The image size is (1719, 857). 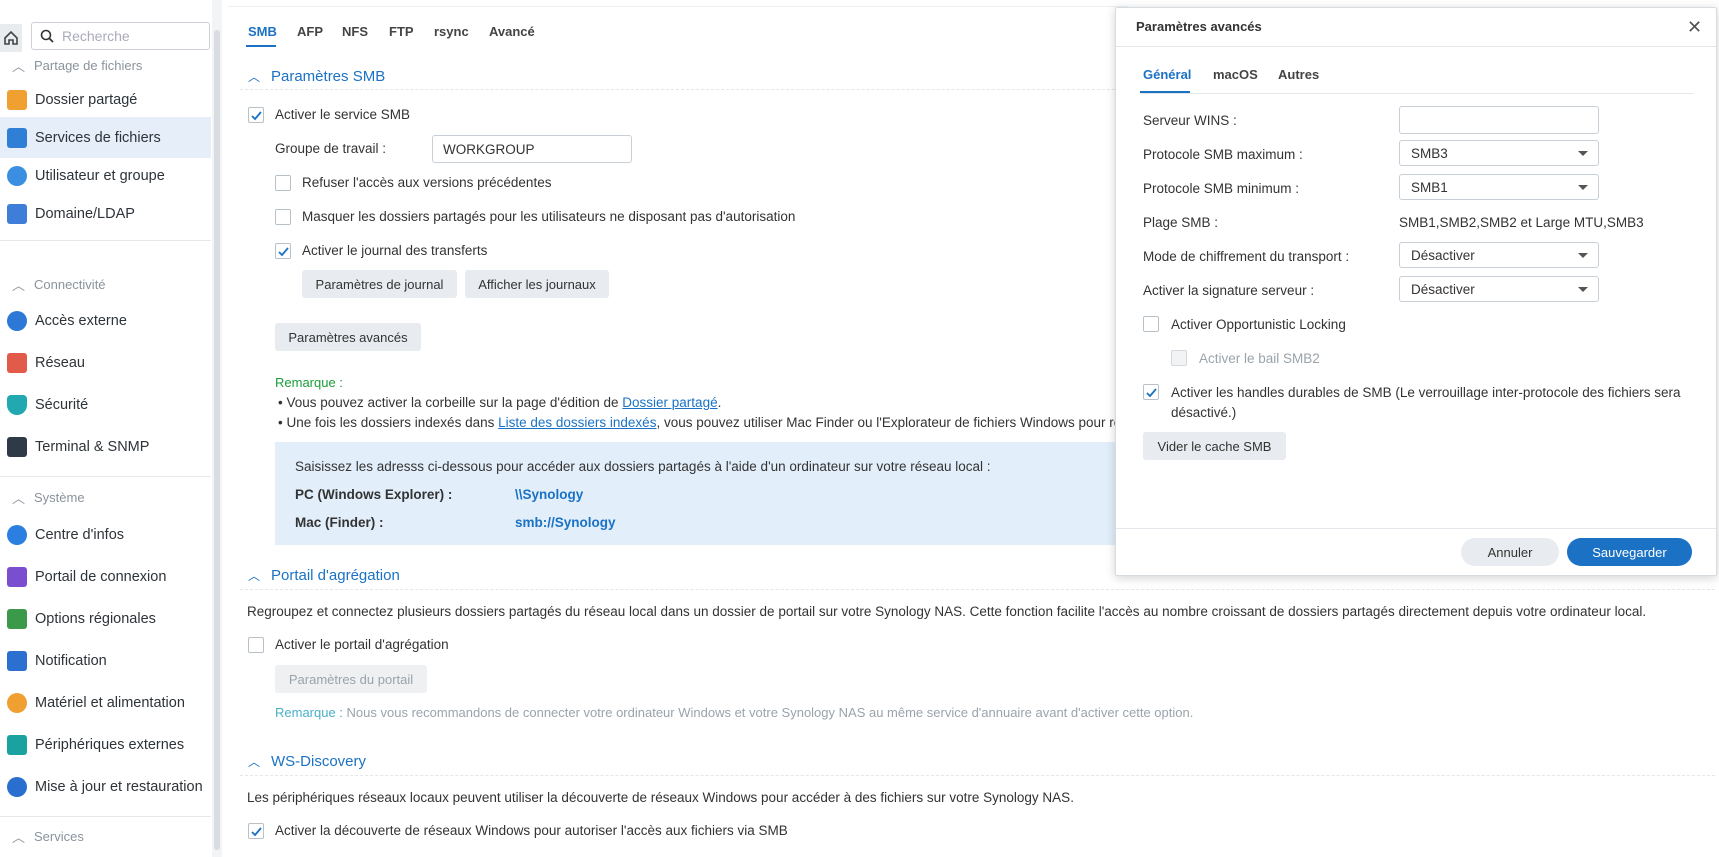 I want to click on select-value: Désactiver, so click(x=1443, y=289).